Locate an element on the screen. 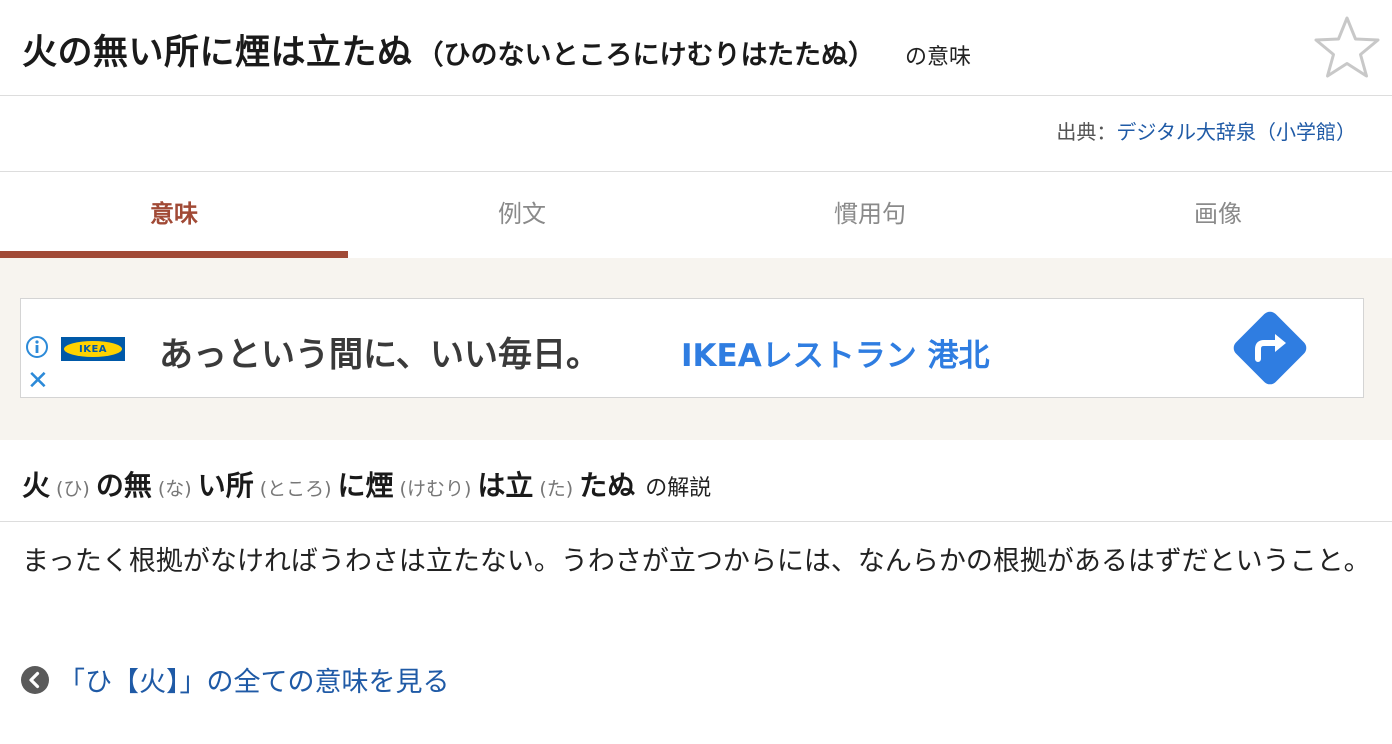 The image size is (1392, 744). commentary-suffix: の解説 is located at coordinates (678, 488).